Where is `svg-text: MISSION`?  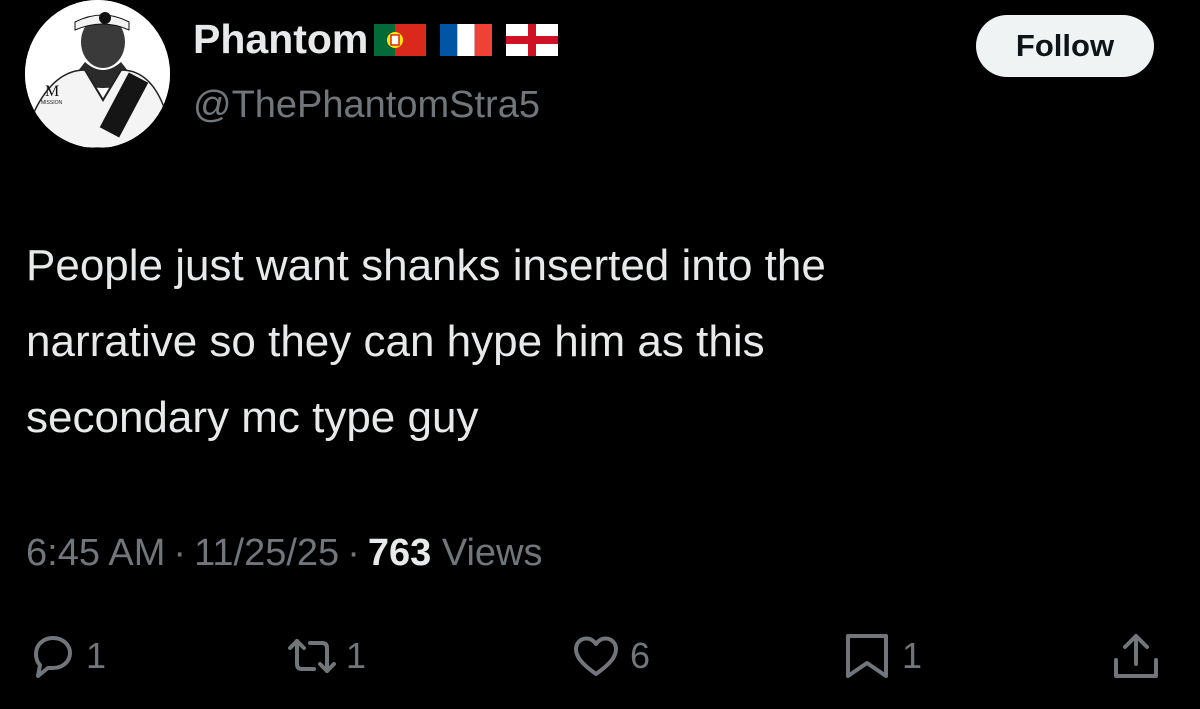
svg-text: MISSION is located at coordinates (52, 103).